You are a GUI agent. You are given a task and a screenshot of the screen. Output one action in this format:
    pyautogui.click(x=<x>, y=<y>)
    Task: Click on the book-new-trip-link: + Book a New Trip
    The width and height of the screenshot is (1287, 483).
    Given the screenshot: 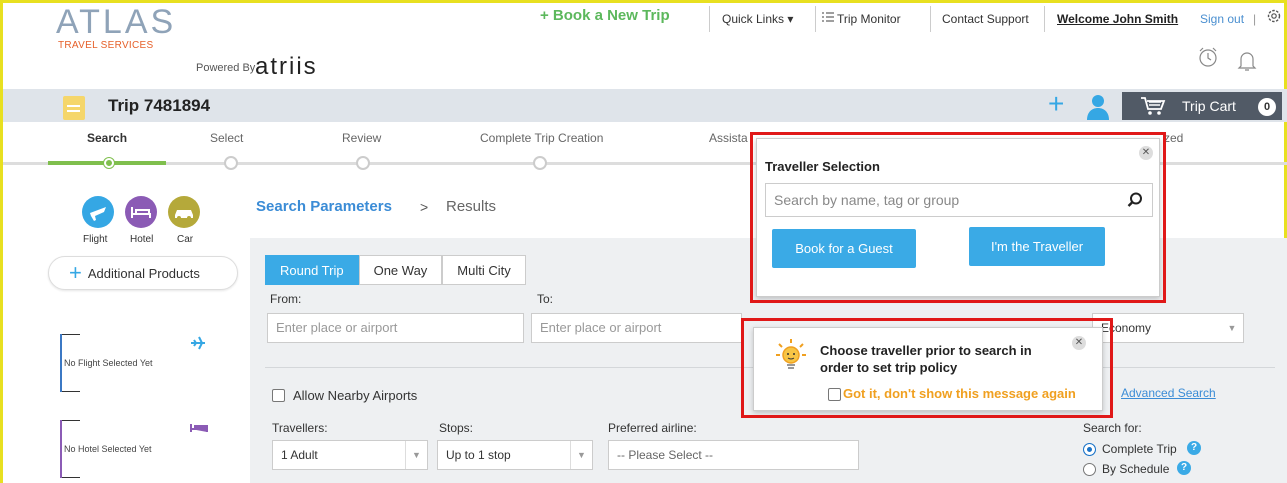 What is the action you would take?
    pyautogui.click(x=605, y=15)
    